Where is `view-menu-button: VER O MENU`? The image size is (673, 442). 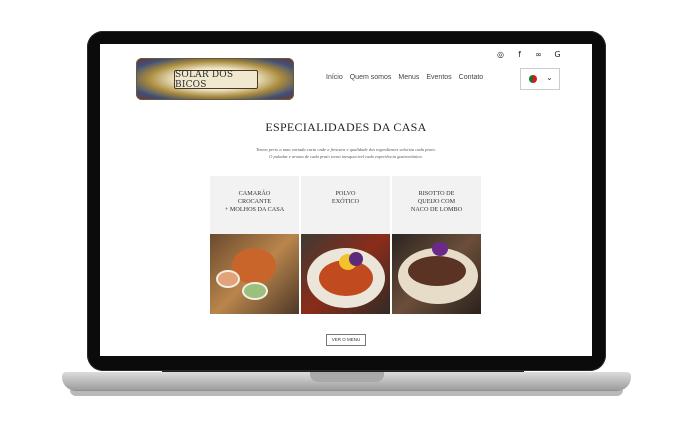 view-menu-button: VER O MENU is located at coordinates (346, 340).